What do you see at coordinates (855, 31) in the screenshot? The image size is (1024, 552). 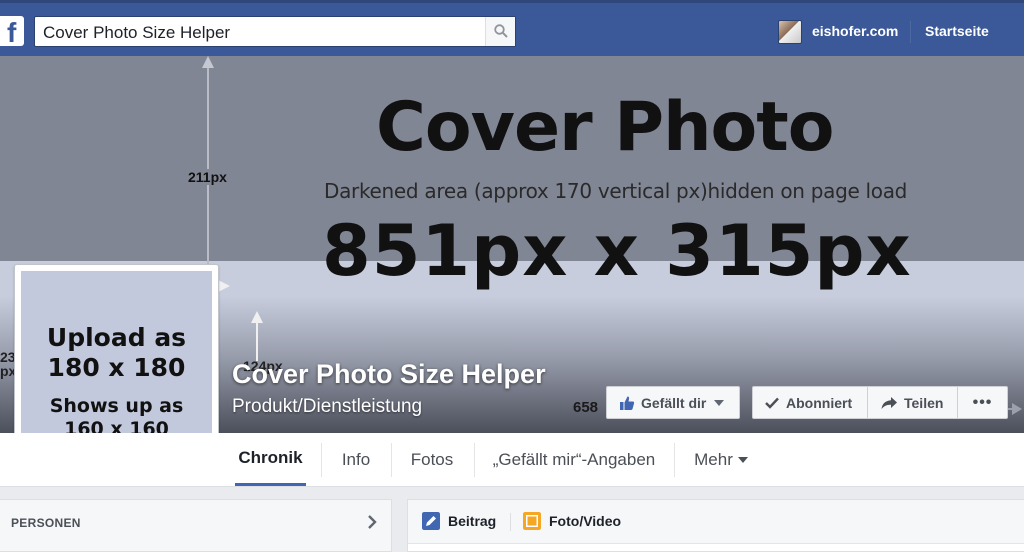 I see `profile-name: eishofer.com` at bounding box center [855, 31].